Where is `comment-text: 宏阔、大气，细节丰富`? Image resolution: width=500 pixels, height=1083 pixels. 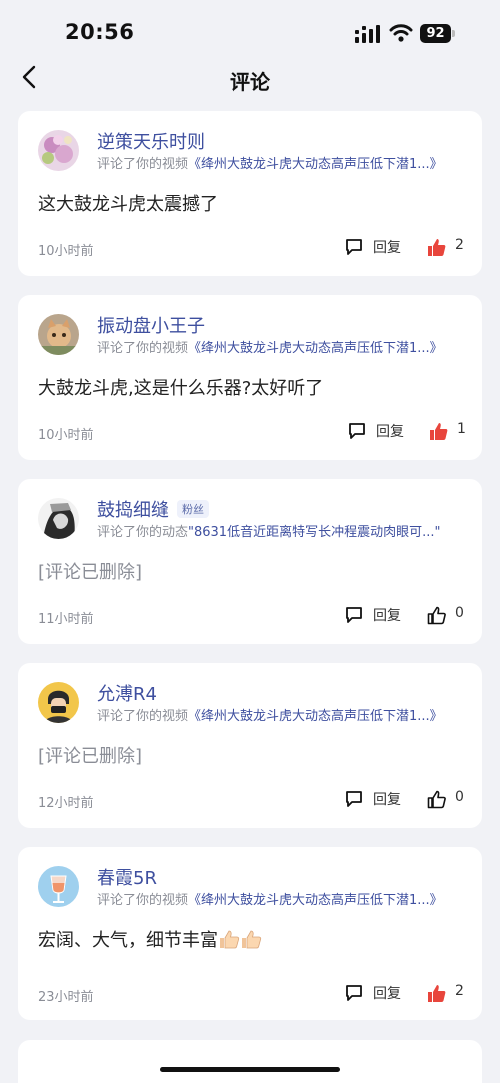 comment-text: 宏阔、大气，细节丰富 is located at coordinates (150, 939).